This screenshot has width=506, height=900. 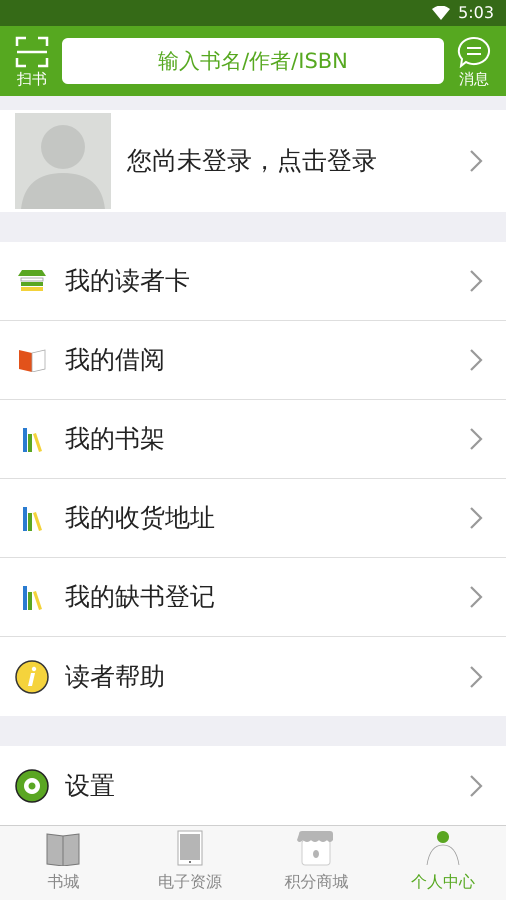 I want to click on login-row: 您尚未登录，点击登录, so click(x=253, y=161).